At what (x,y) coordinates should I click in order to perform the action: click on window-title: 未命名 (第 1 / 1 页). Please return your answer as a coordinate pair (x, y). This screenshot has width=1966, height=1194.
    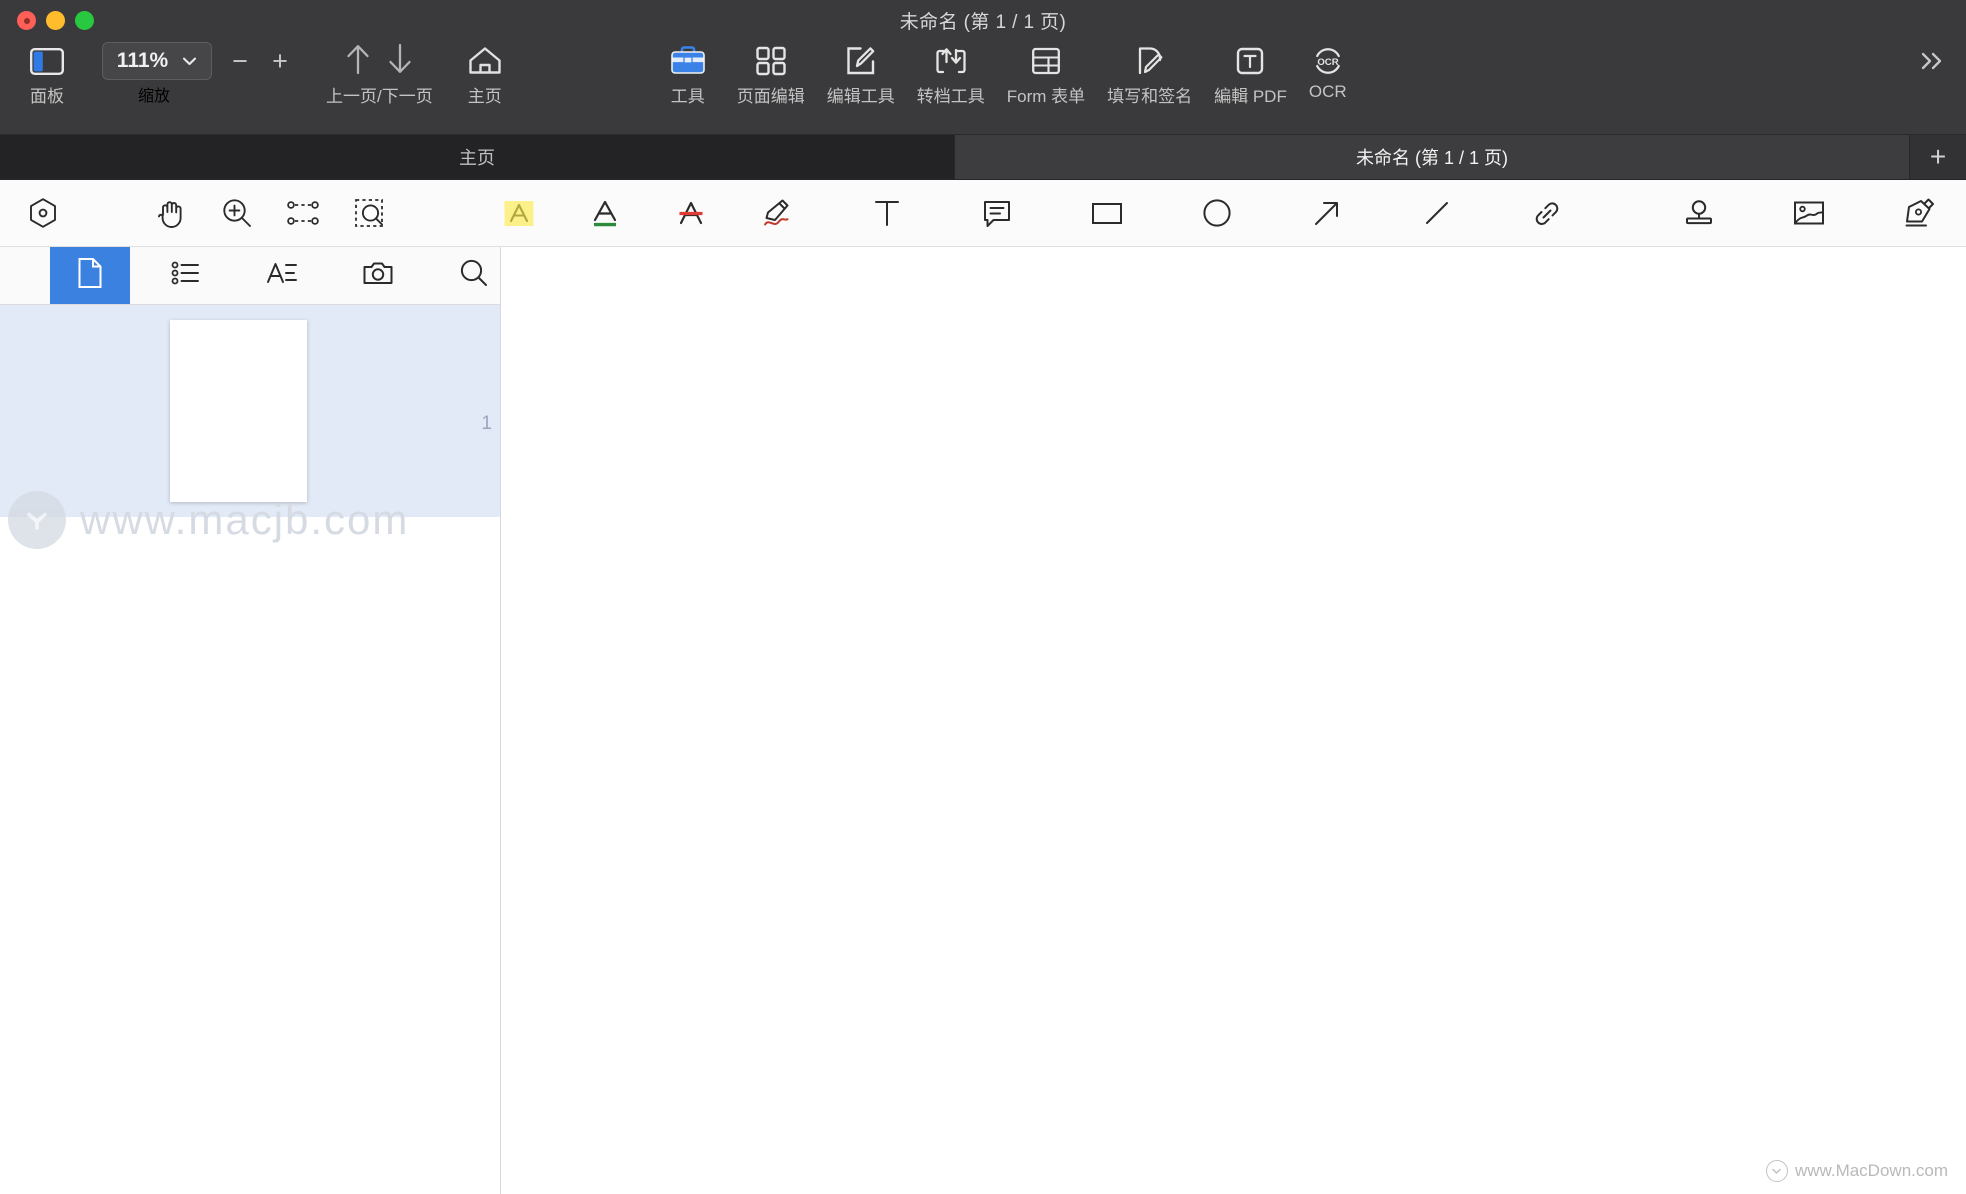
    Looking at the image, I should click on (983, 22).